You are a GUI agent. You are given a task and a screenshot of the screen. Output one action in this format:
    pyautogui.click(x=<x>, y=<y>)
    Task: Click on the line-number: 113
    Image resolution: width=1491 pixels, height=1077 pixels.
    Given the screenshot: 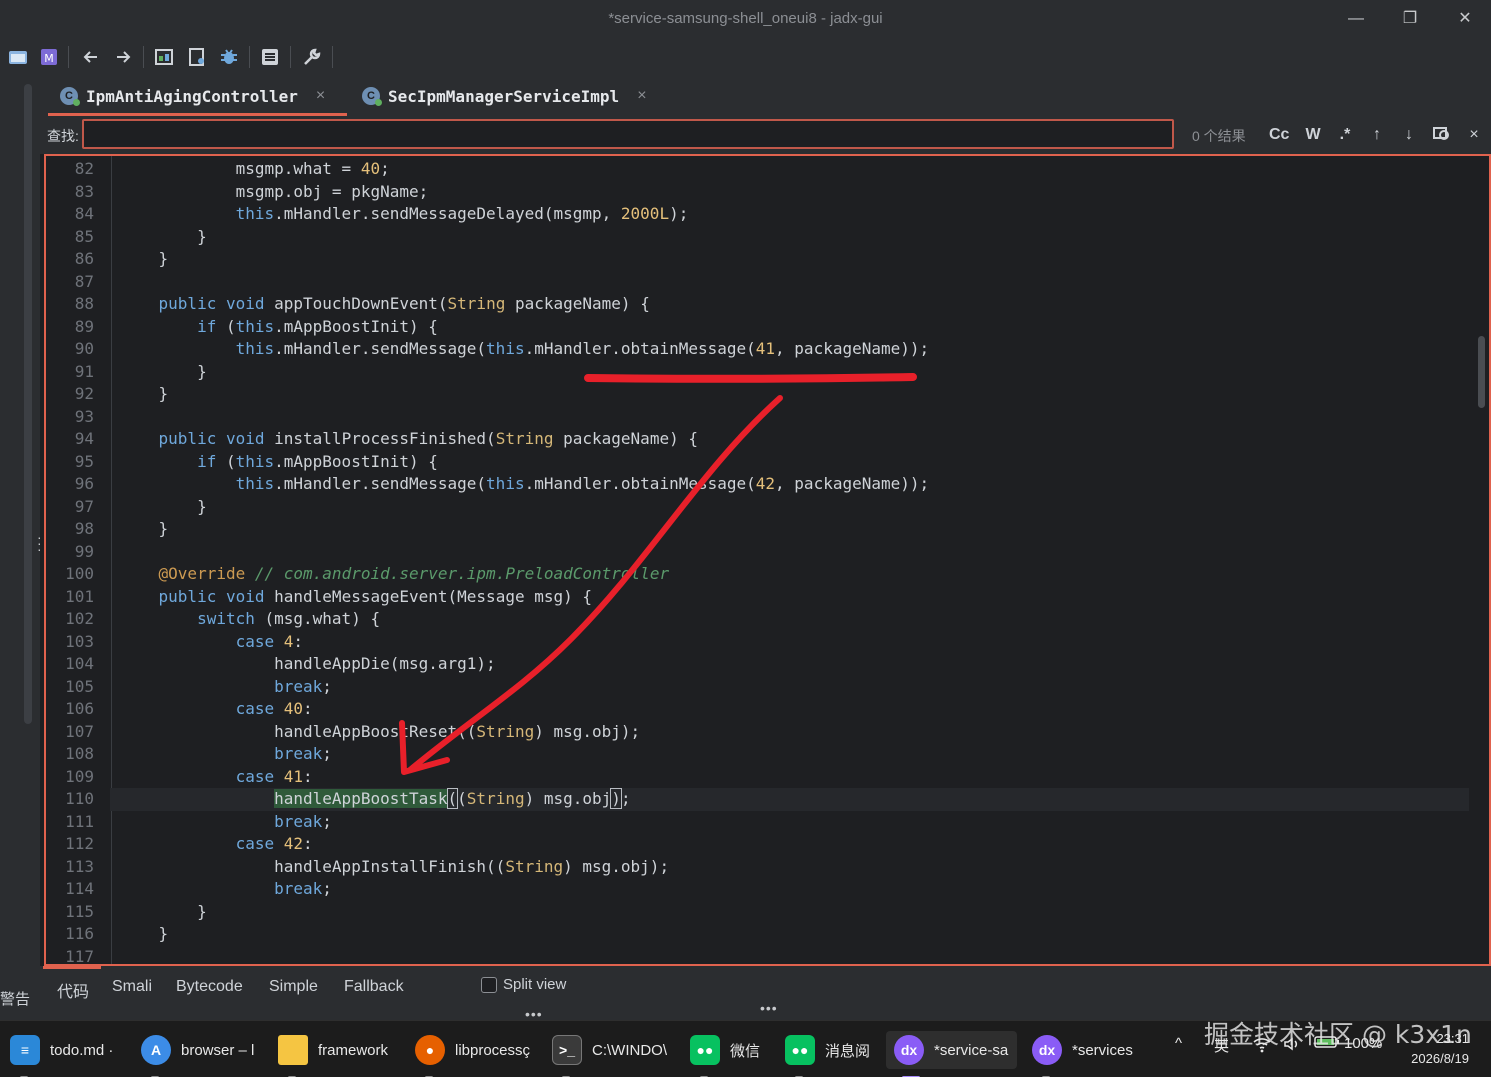 What is the action you would take?
    pyautogui.click(x=79, y=866)
    